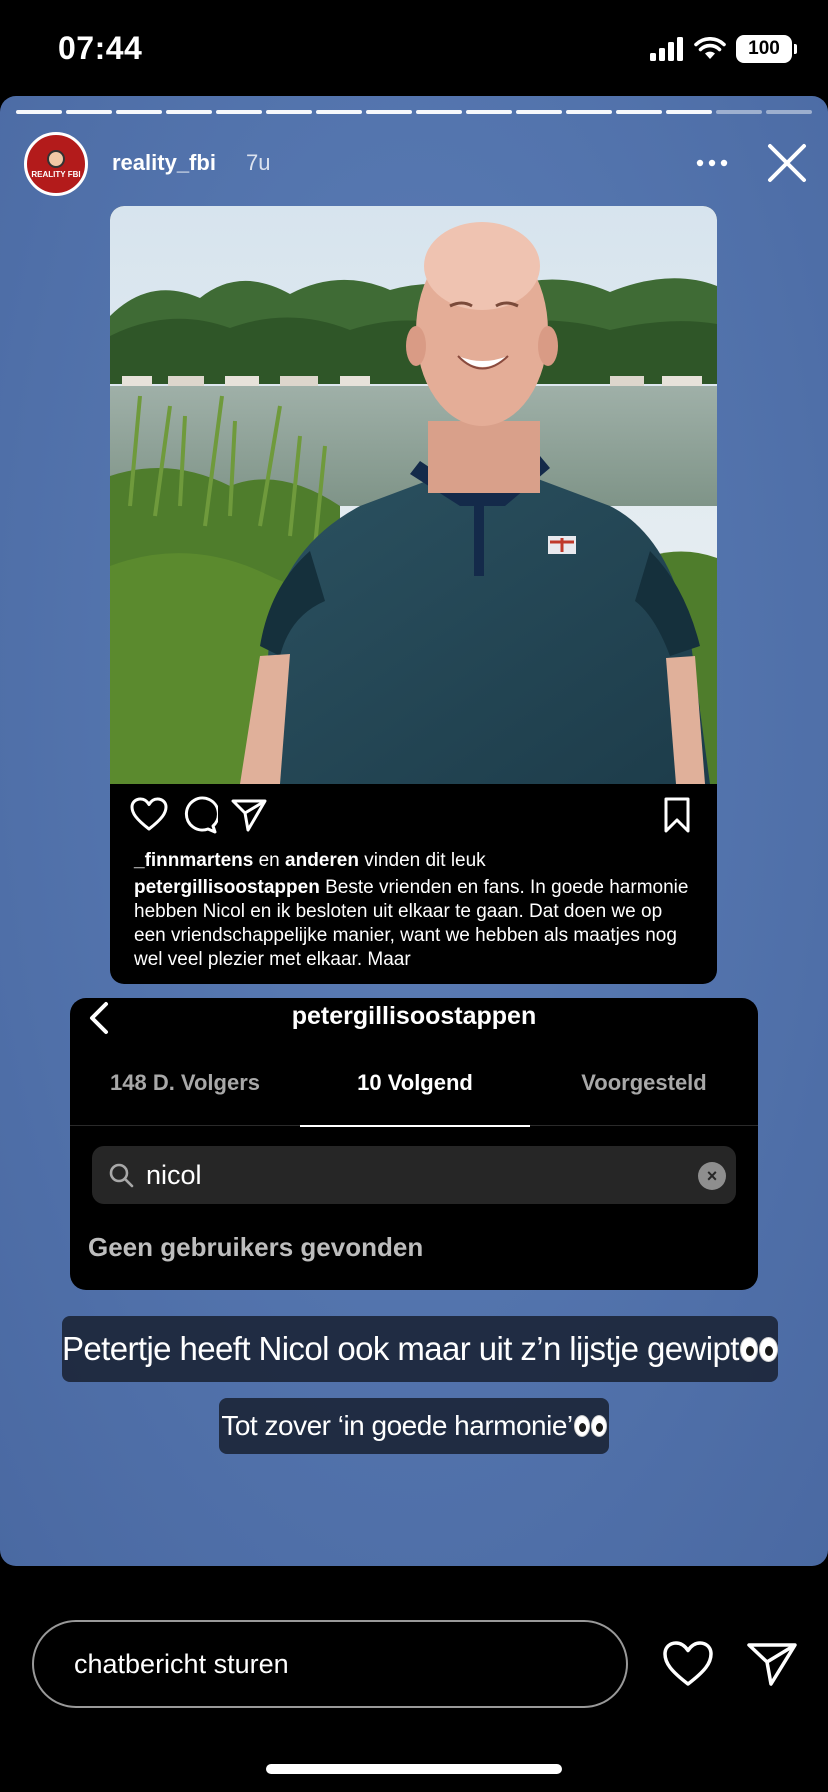 The width and height of the screenshot is (828, 1792). What do you see at coordinates (269, 860) in the screenshot?
I see `likes-connector: en` at bounding box center [269, 860].